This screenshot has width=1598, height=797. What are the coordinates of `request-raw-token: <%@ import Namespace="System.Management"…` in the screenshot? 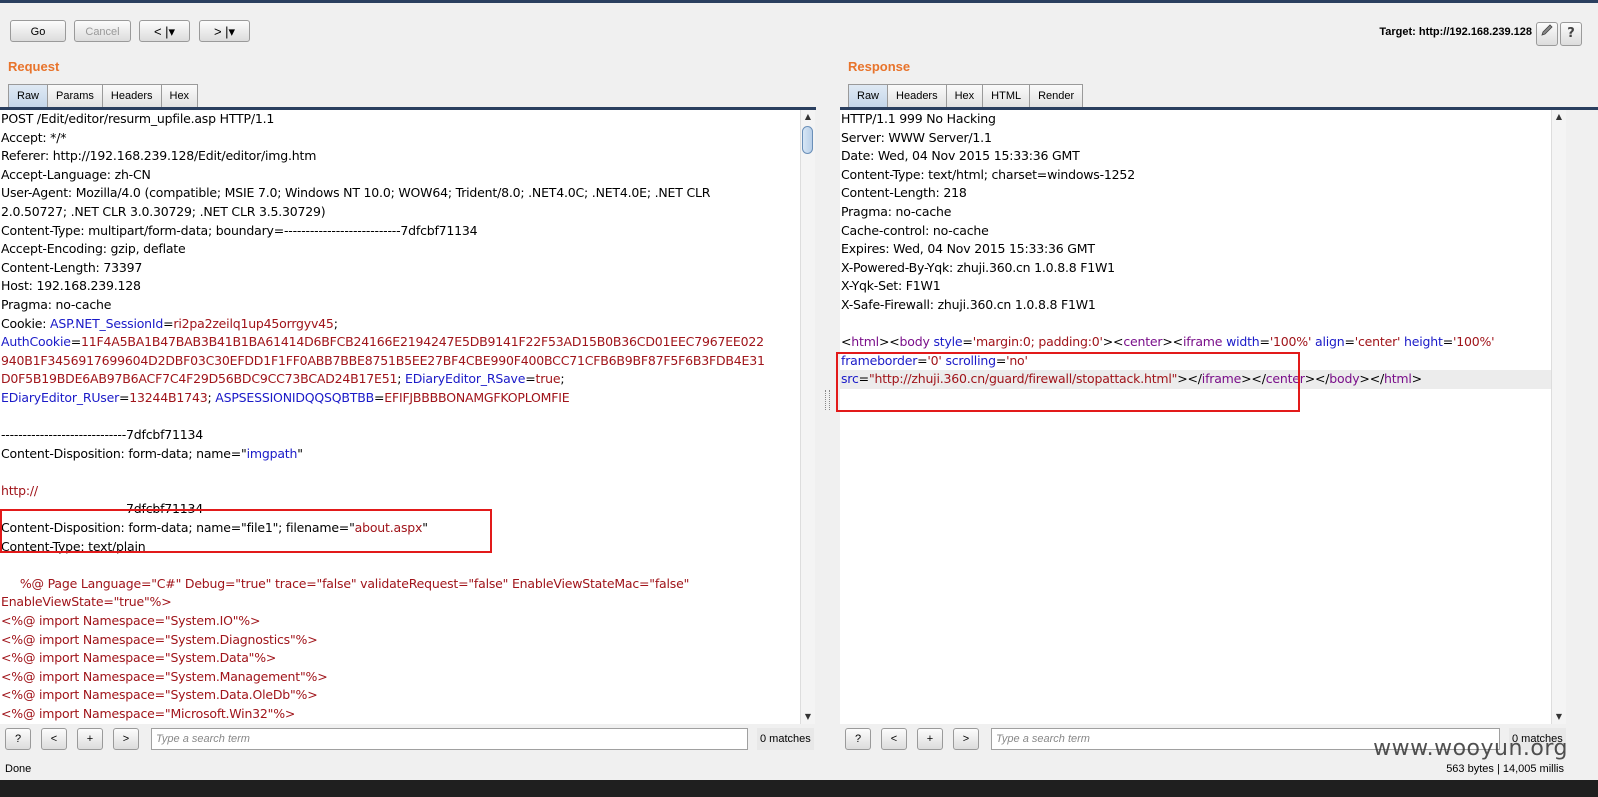 It's located at (164, 676).